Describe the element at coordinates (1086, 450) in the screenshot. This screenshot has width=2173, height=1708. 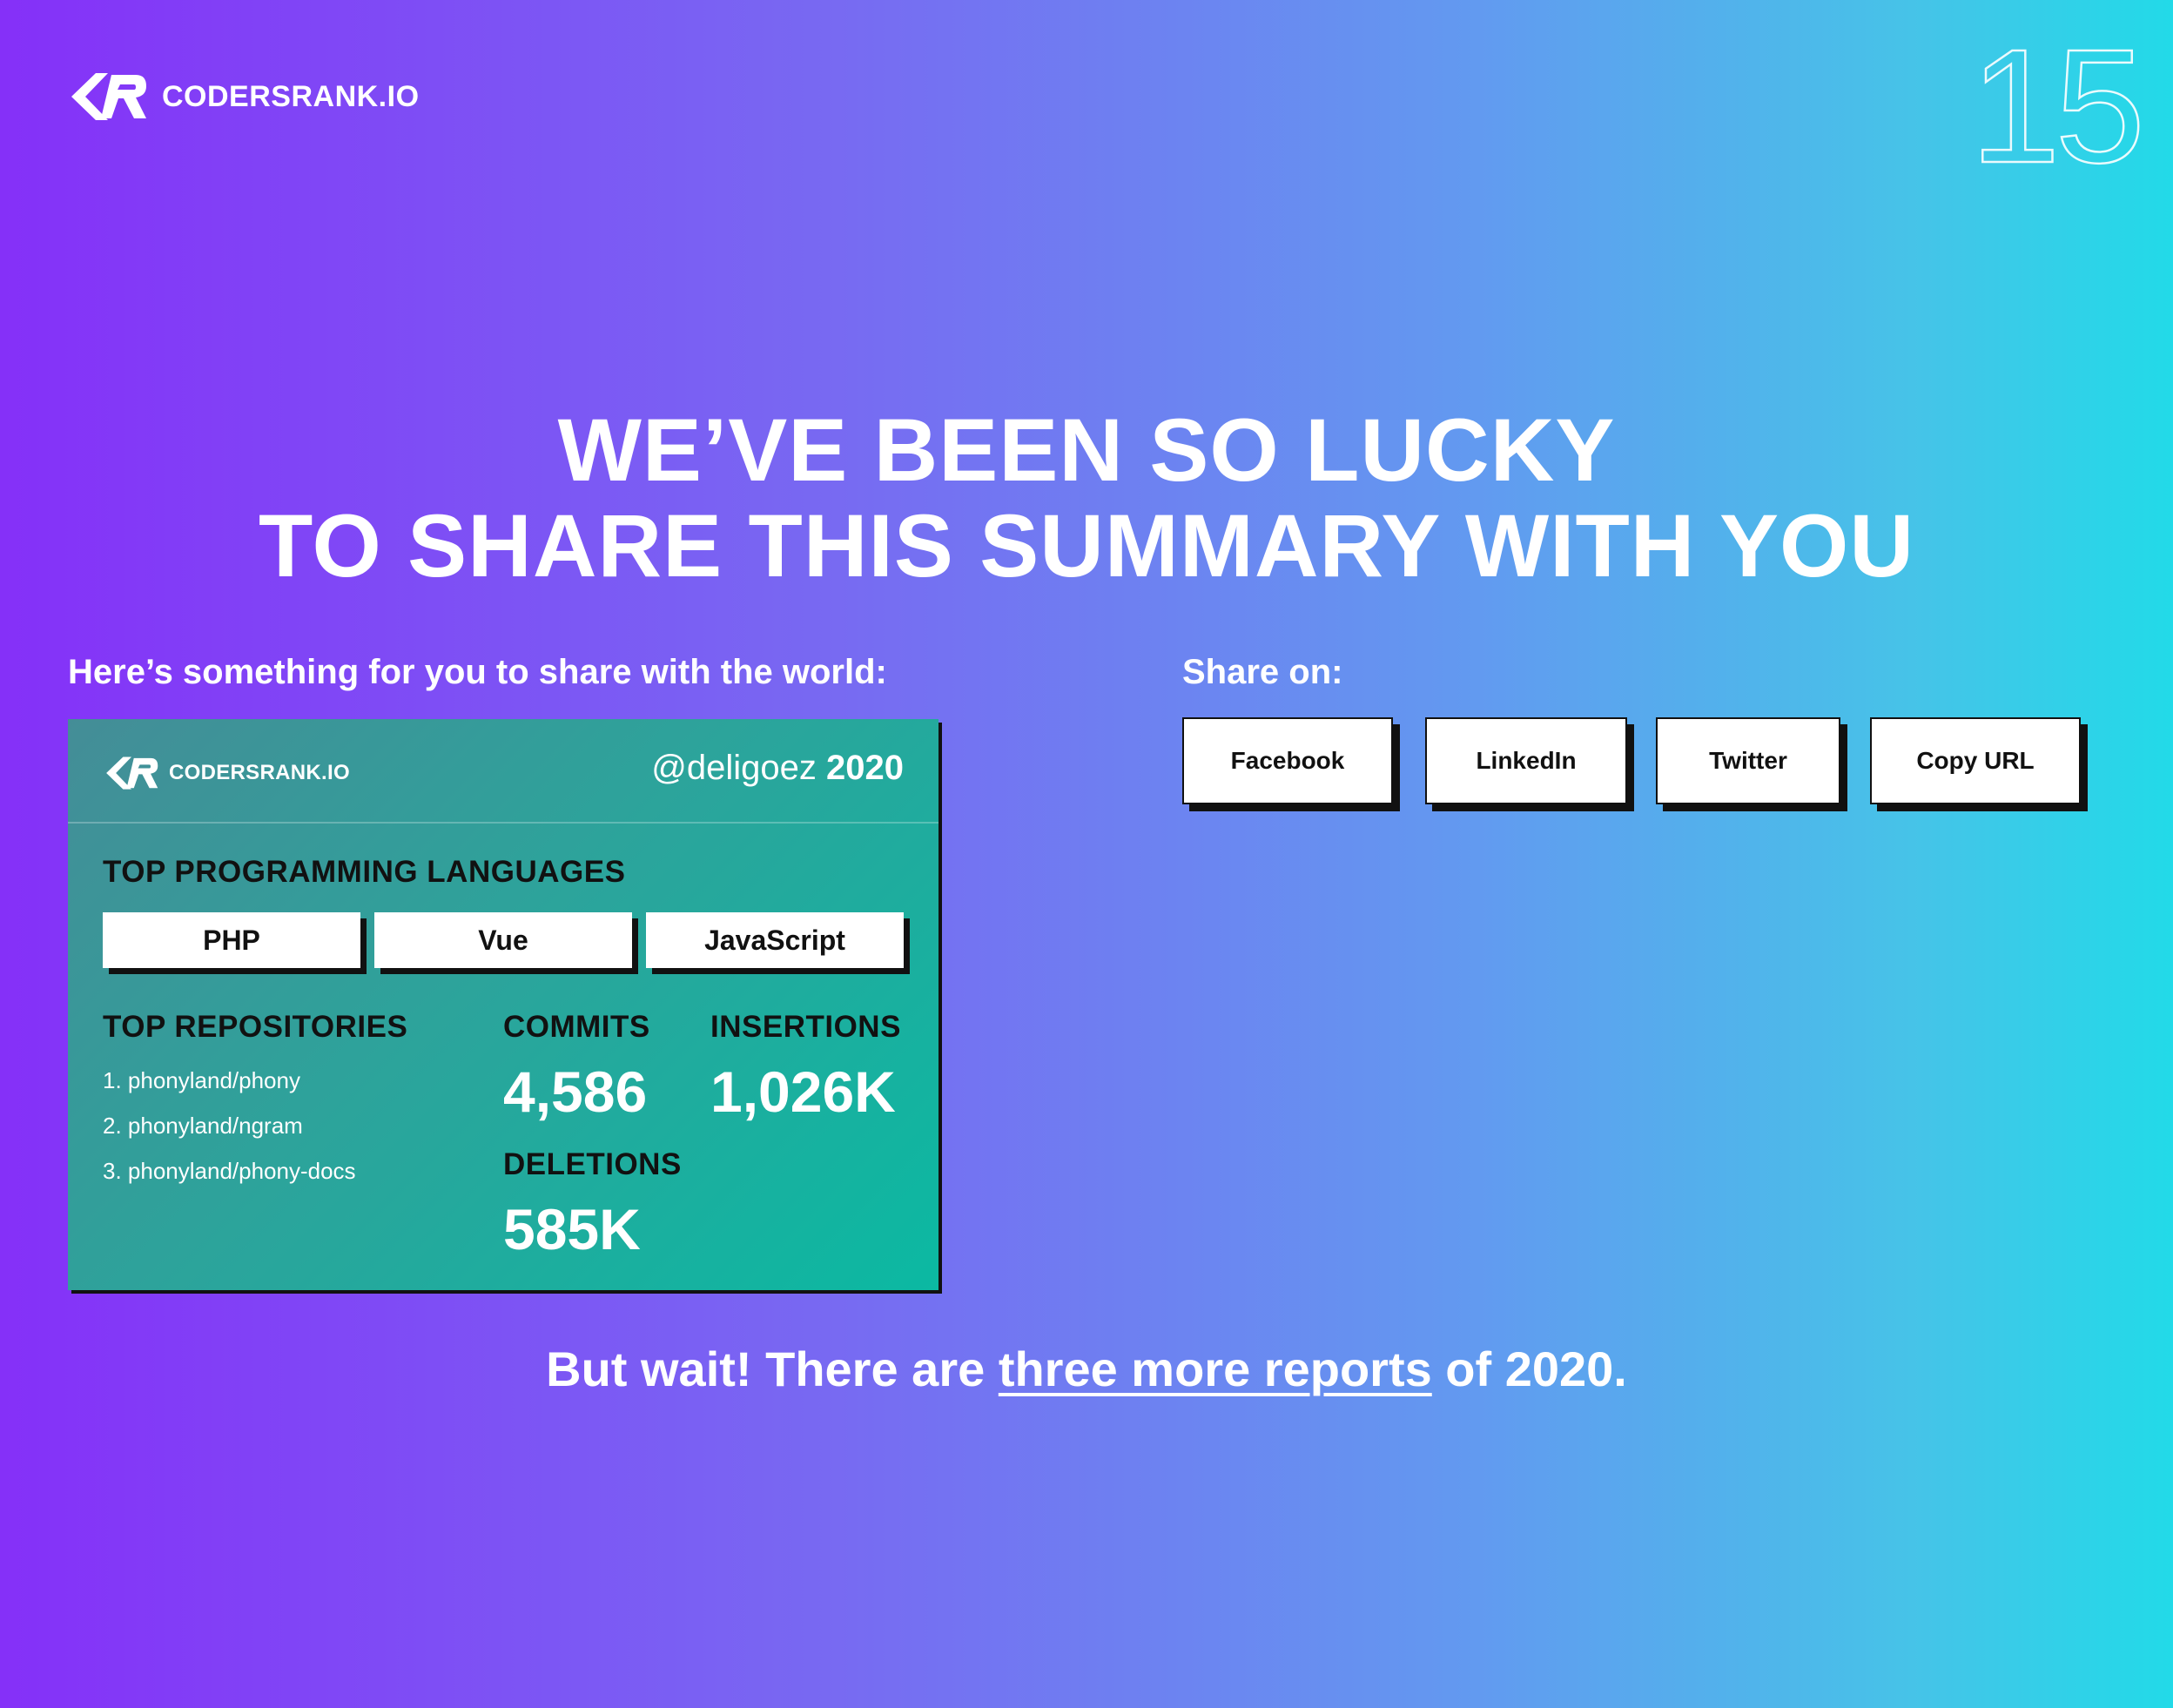
I see `headline-line-1: WE’VE BEEN SO LUCKY` at that location.